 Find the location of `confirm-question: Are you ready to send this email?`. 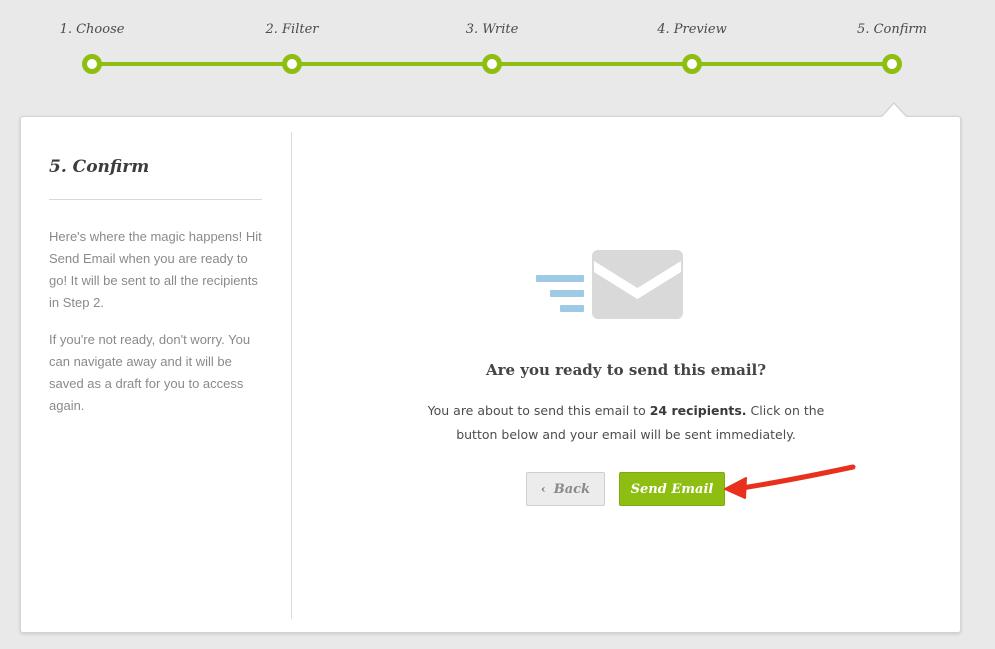

confirm-question: Are you ready to send this email? is located at coordinates (626, 370).